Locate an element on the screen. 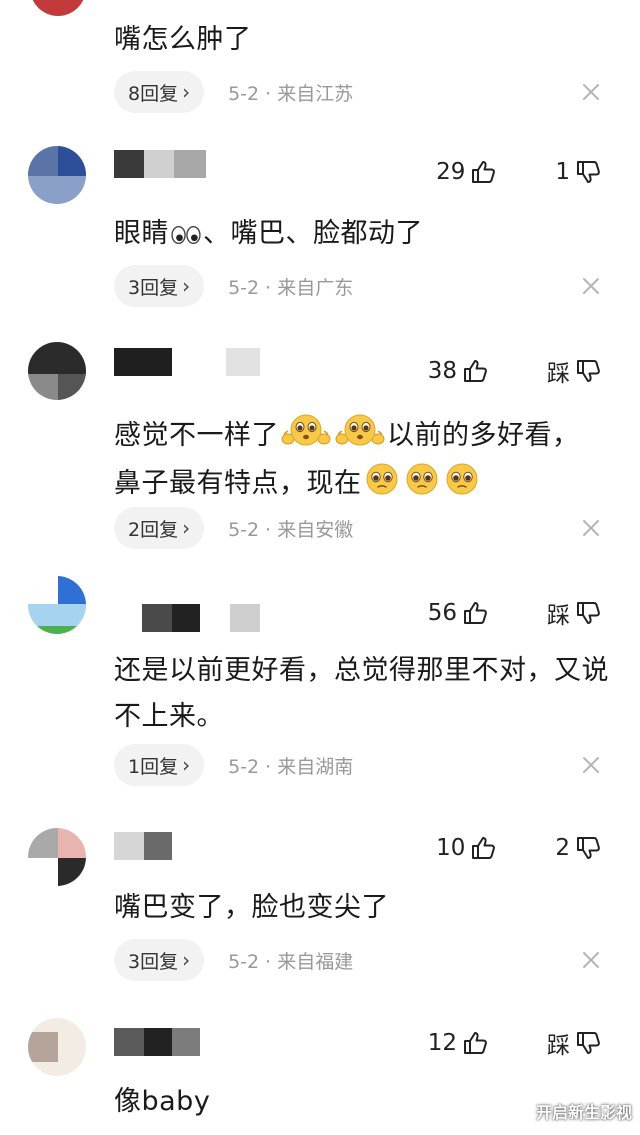 This screenshot has height=1135, width=640. reply-count-label: 2回复 is located at coordinates (153, 529).